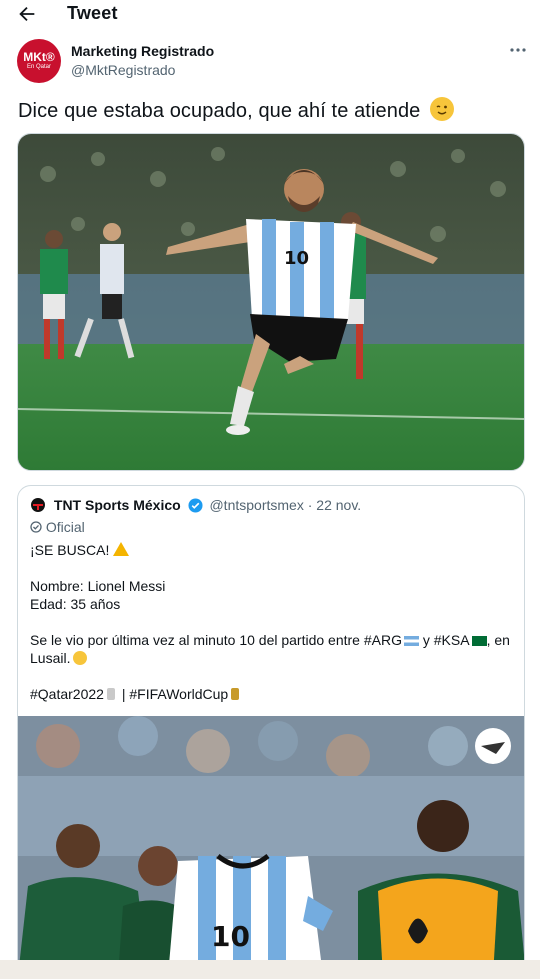 The width and height of the screenshot is (540, 979). What do you see at coordinates (39, 57) in the screenshot?
I see `avatar-logo-text: MKt®` at bounding box center [39, 57].